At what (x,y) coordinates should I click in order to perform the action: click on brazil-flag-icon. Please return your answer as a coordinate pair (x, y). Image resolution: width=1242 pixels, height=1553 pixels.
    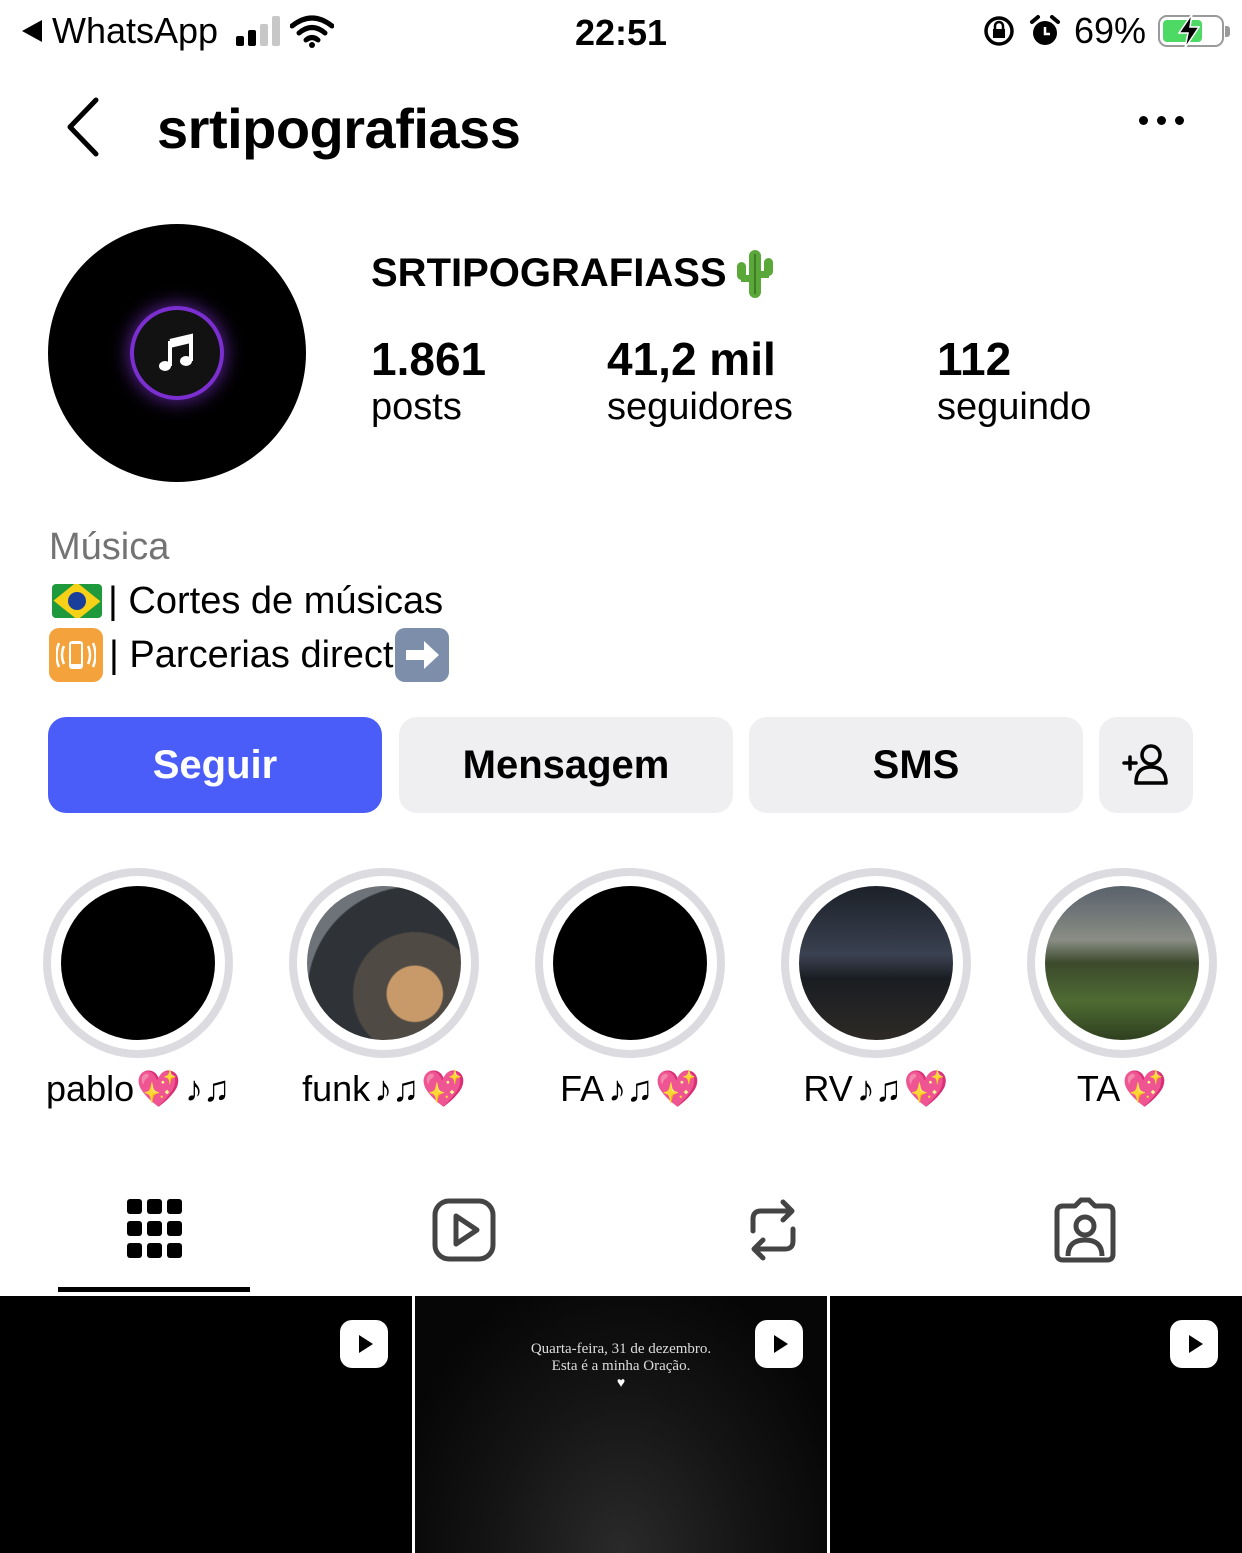
    Looking at the image, I should click on (77, 601).